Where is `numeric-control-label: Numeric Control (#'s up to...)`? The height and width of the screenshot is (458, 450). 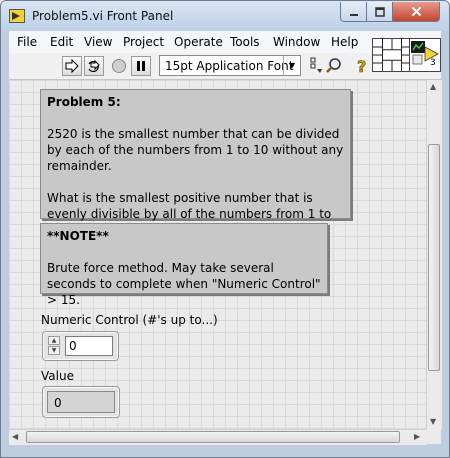
numeric-control-label: Numeric Control (#'s up to...) is located at coordinates (129, 320).